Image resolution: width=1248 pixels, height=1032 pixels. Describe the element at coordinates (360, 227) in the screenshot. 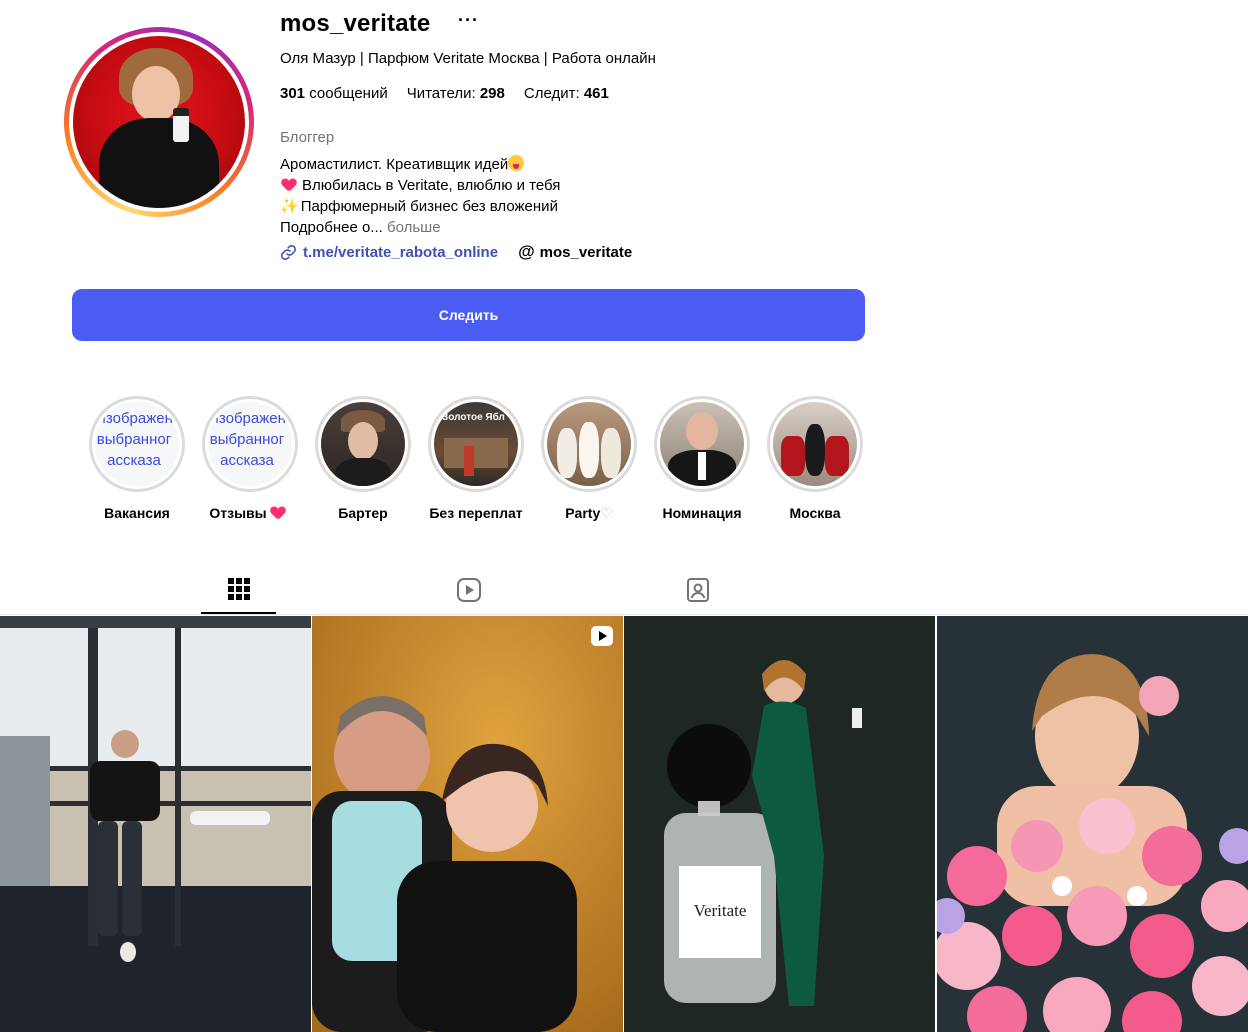

I see `bio-line-4: Подробнее о... больше` at that location.